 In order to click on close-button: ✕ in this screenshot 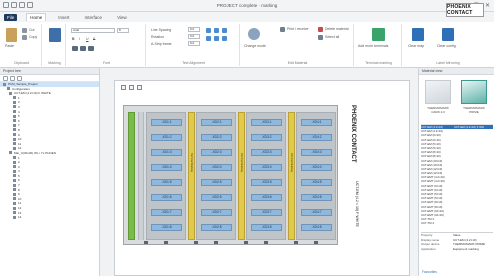, I will do `click(487, 5)`.